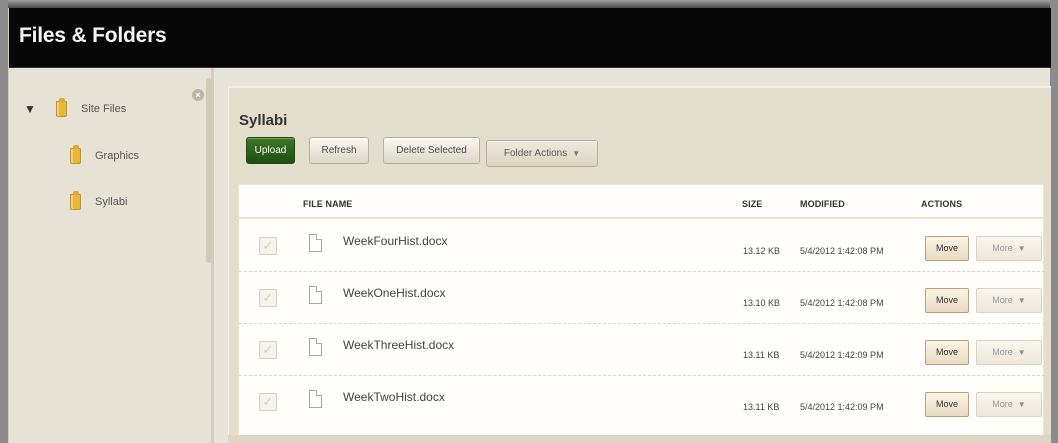  Describe the element at coordinates (395, 241) in the screenshot. I see `file-name: WeekFourHist.docx` at that location.